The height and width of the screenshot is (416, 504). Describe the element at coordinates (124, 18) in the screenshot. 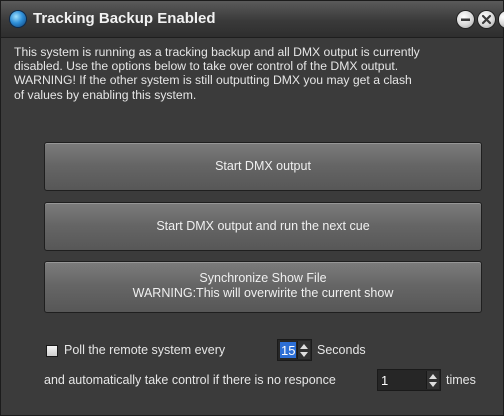

I see `window-title: Tracking Backup Enabled` at that location.